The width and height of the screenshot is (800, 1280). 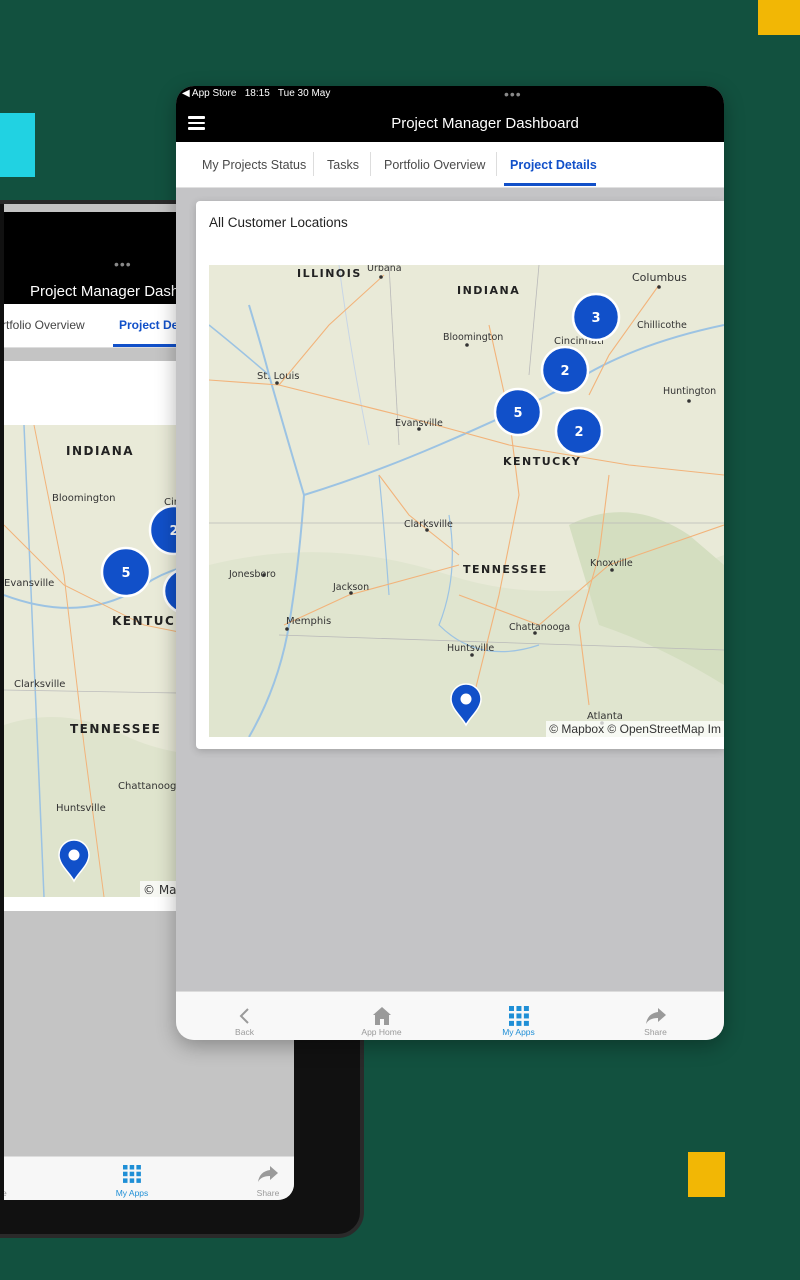 I want to click on nav-my-apps-button: My Apps, so click(x=518, y=1016).